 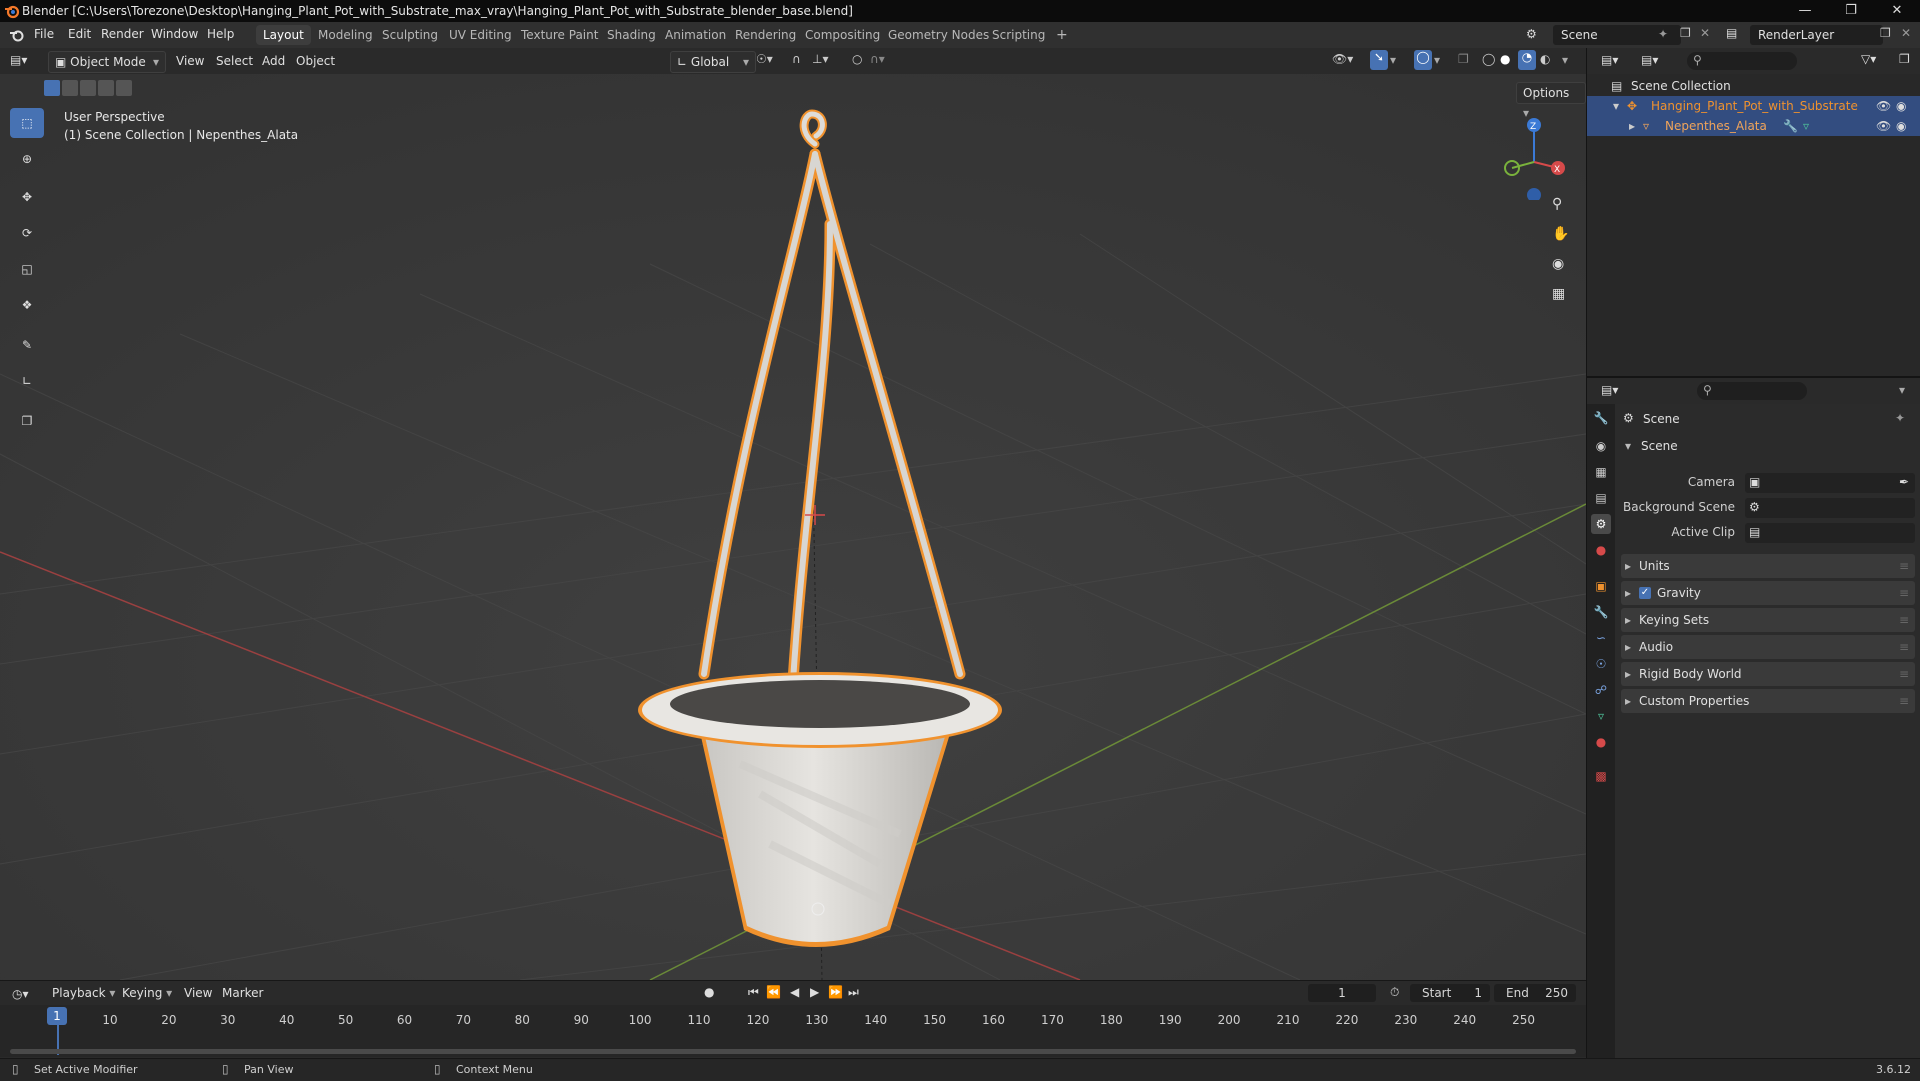 What do you see at coordinates (1753, 86) in the screenshot?
I see `outliner-row-scene-collection: ▤ Scene Collection` at bounding box center [1753, 86].